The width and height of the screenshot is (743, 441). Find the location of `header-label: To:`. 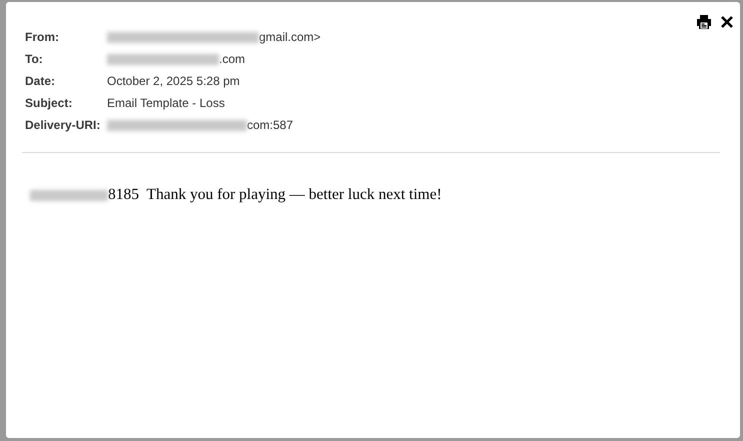

header-label: To: is located at coordinates (34, 59).